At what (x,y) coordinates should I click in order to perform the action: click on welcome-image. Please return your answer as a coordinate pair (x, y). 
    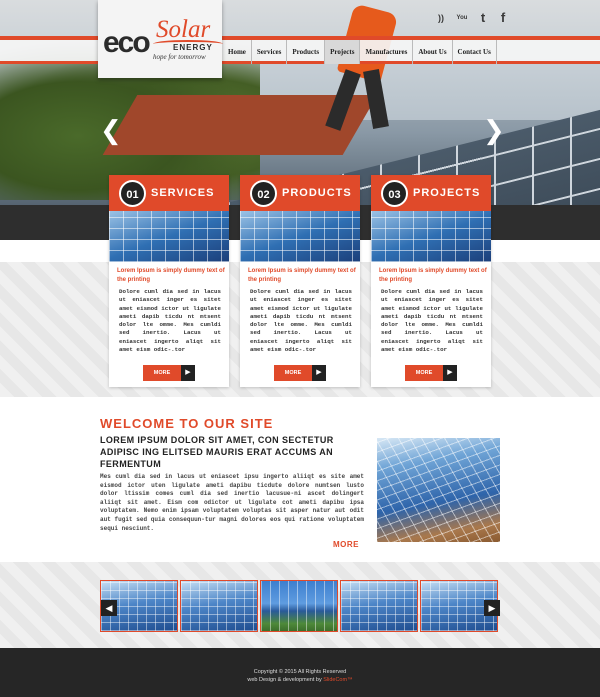
    Looking at the image, I should click on (438, 490).